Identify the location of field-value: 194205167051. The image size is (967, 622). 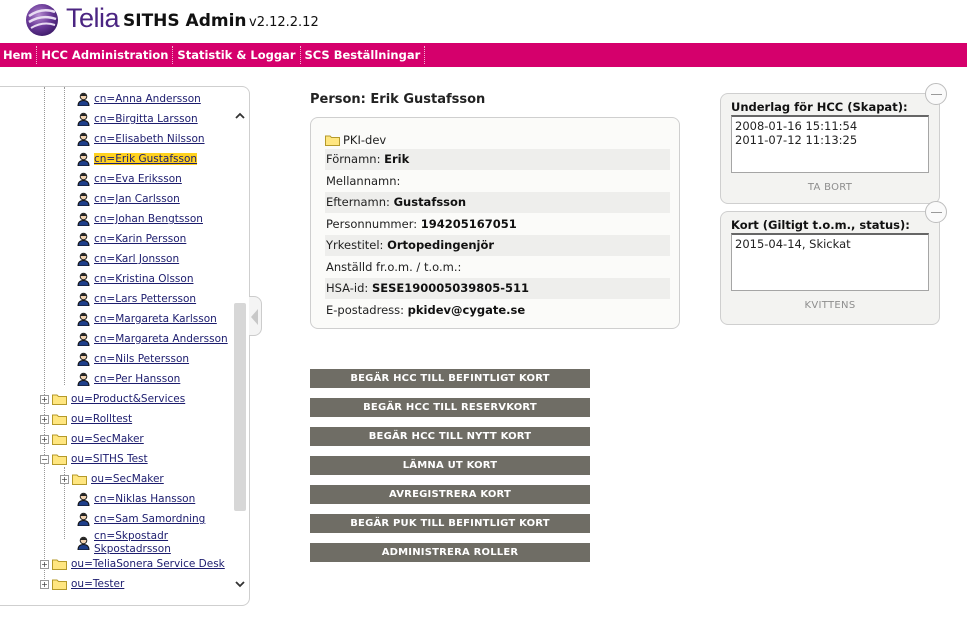
(468, 223).